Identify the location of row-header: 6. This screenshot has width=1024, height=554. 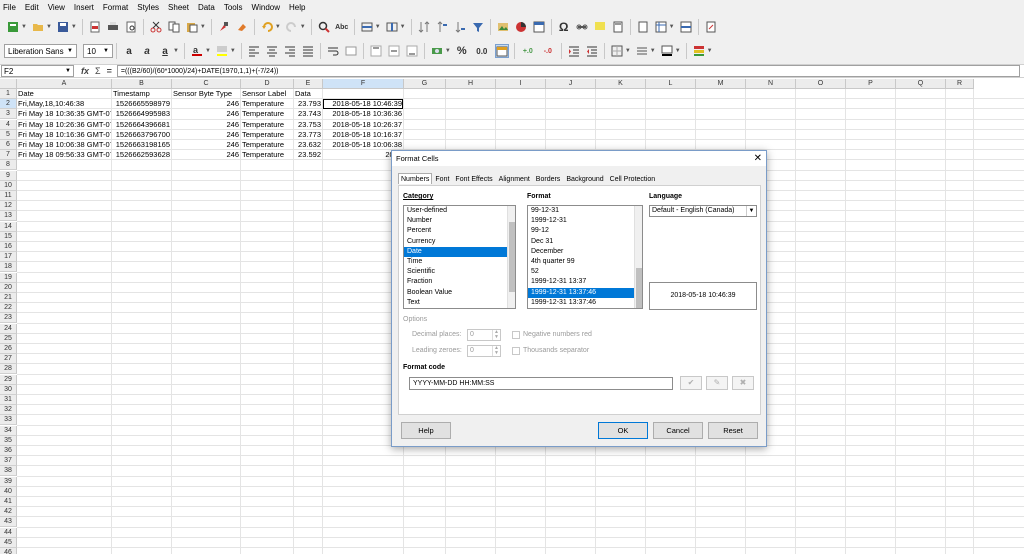
(8, 145).